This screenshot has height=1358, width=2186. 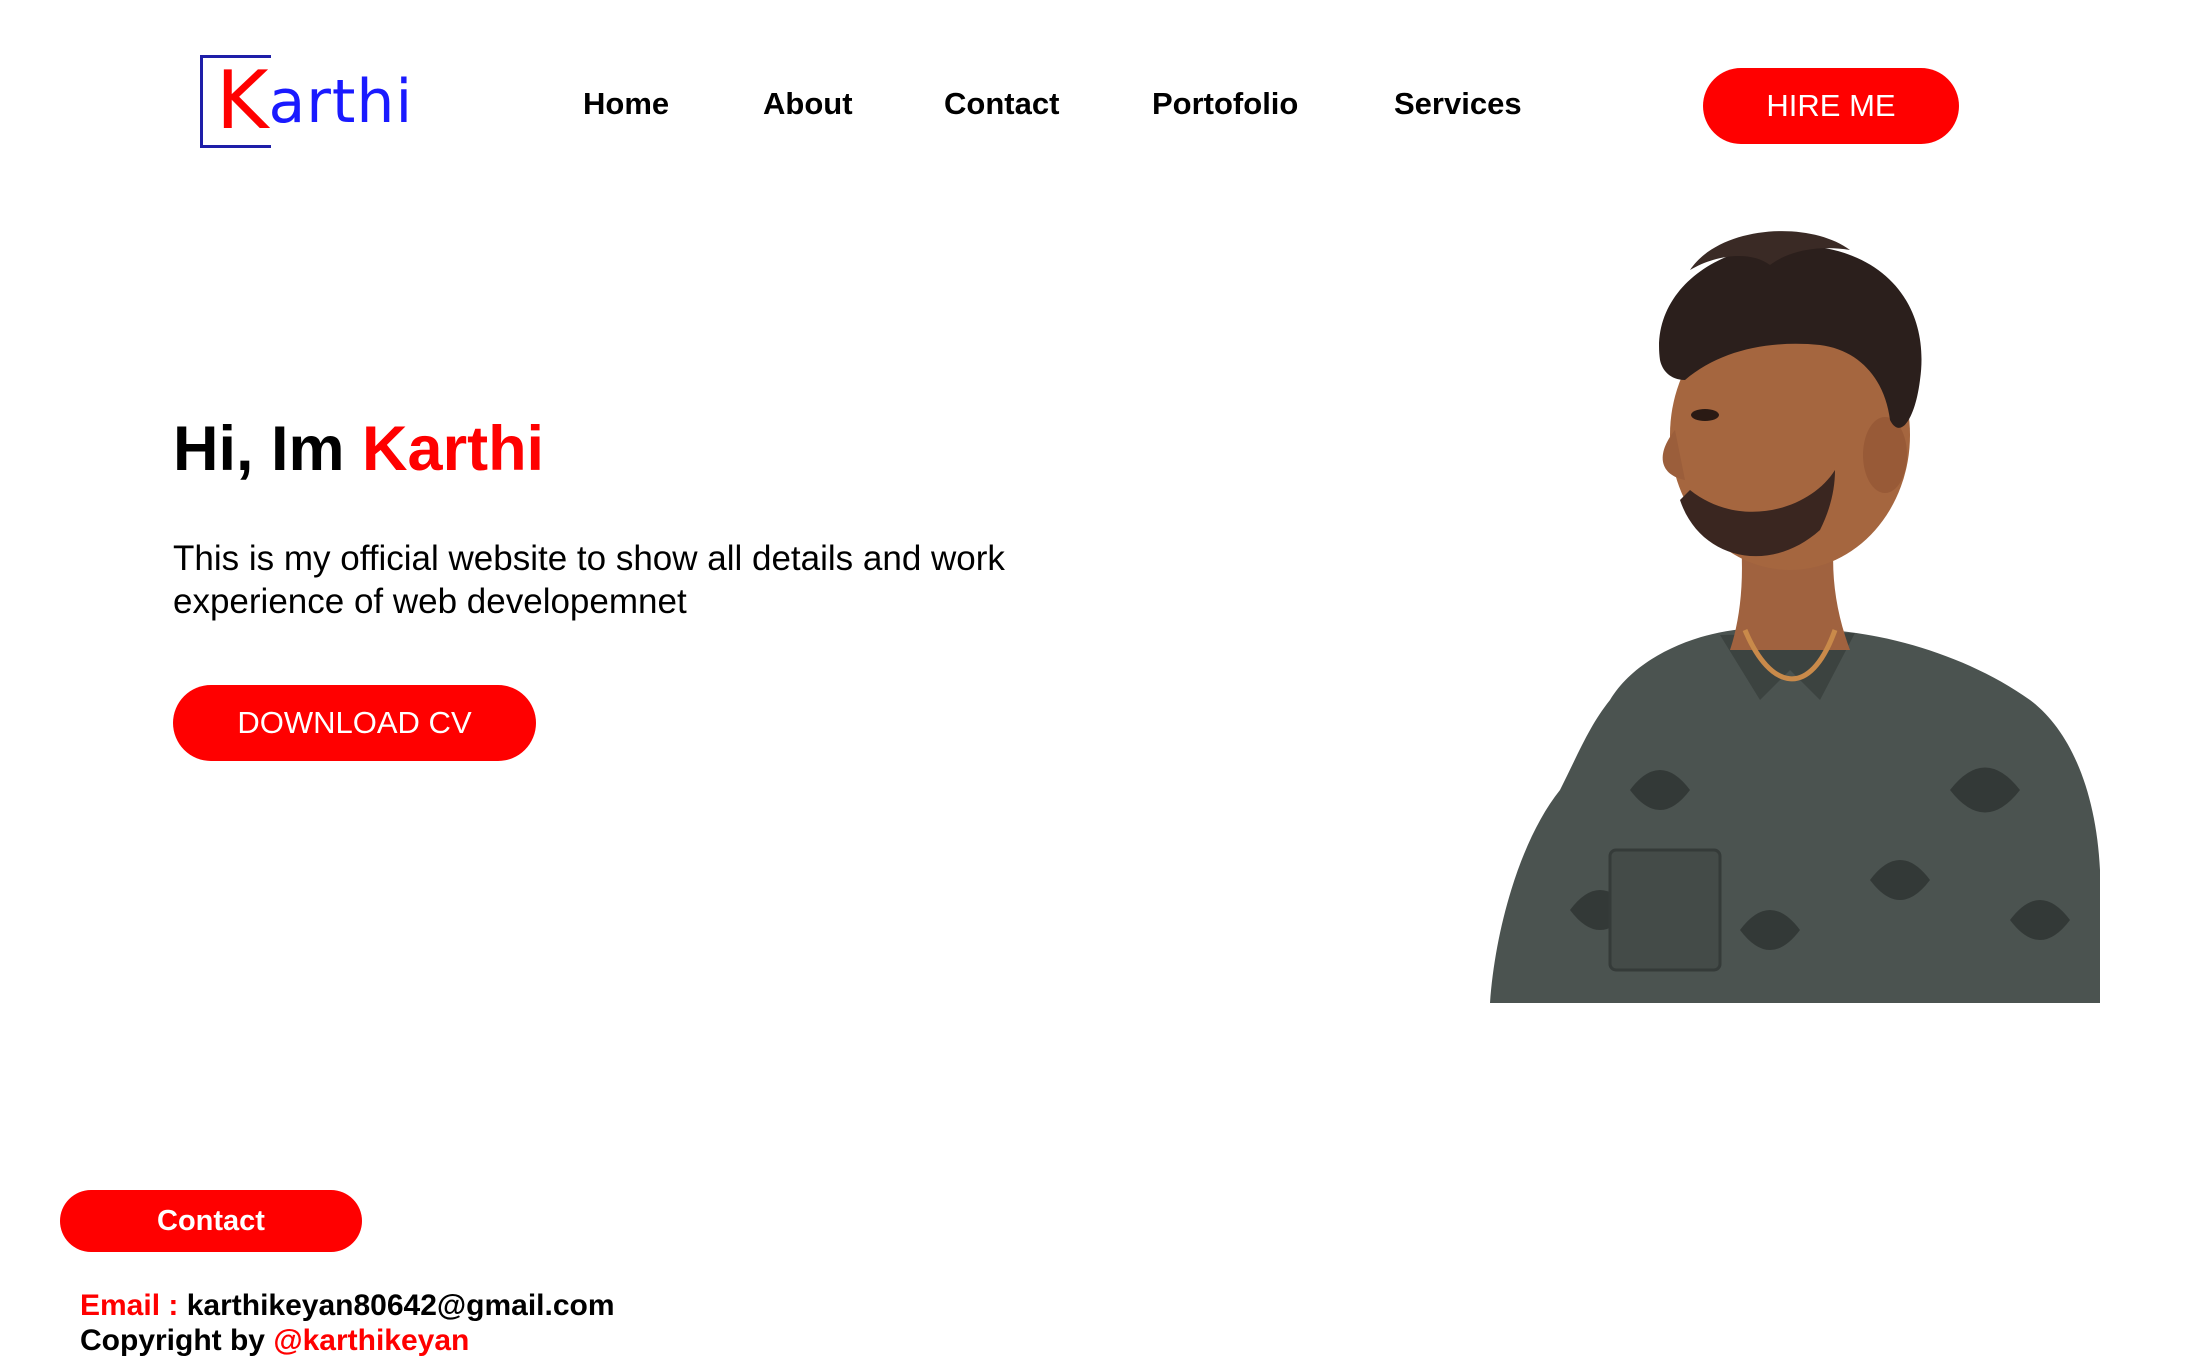 I want to click on nav-item-contact: Contact, so click(x=1001, y=104).